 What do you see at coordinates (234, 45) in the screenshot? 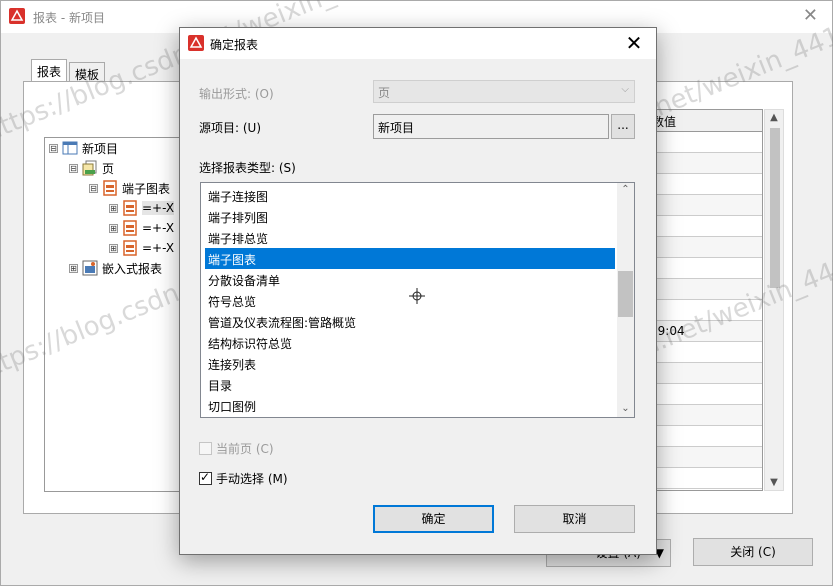
I see `dialog-title: 确定报表` at bounding box center [234, 45].